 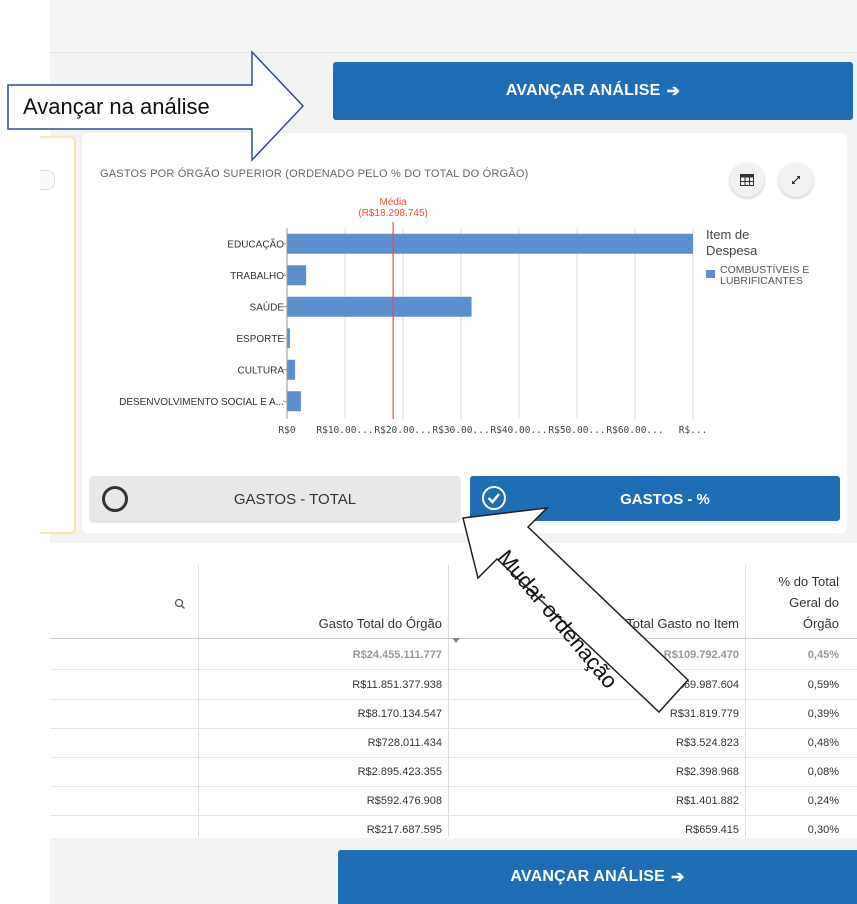 What do you see at coordinates (576, 610) in the screenshot?
I see `callout-arrow-up-left` at bounding box center [576, 610].